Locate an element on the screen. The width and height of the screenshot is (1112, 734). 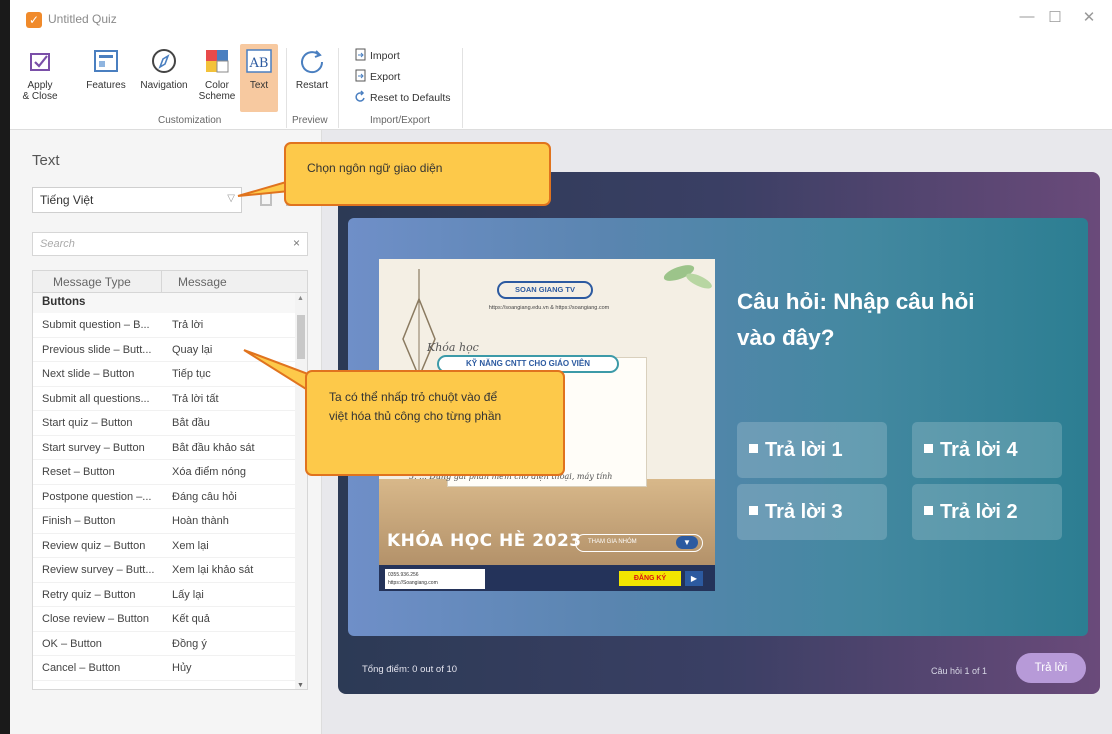
table-row: Review quiz – Button Xem lại is located at coordinates (170, 546).